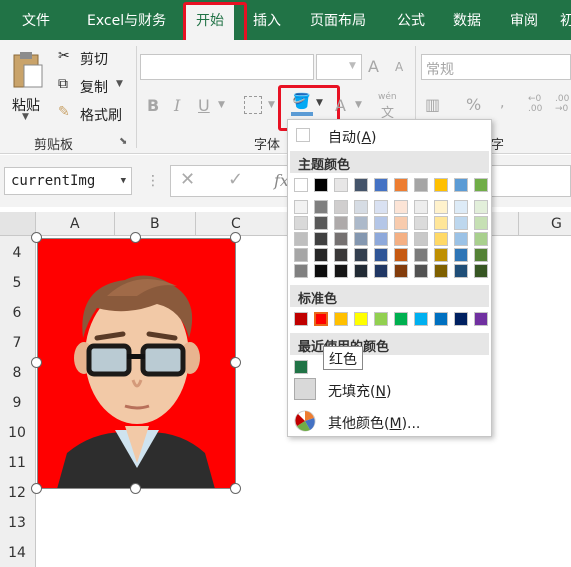  What do you see at coordinates (75, 224) in the screenshot?
I see `column-header-a: A` at bounding box center [75, 224].